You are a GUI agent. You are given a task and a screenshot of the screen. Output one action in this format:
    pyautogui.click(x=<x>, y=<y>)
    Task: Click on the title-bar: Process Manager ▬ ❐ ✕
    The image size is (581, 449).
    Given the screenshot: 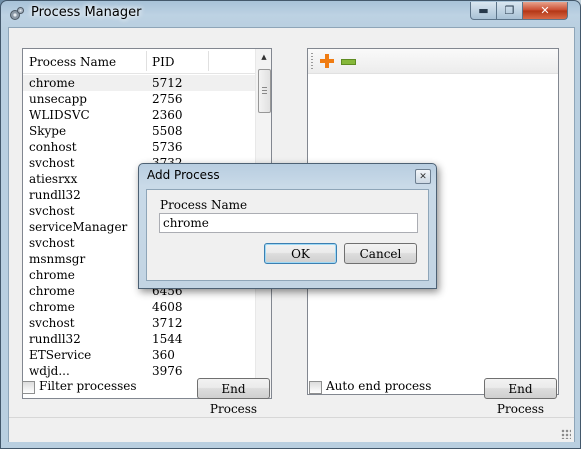 What is the action you would take?
    pyautogui.click(x=290, y=14)
    